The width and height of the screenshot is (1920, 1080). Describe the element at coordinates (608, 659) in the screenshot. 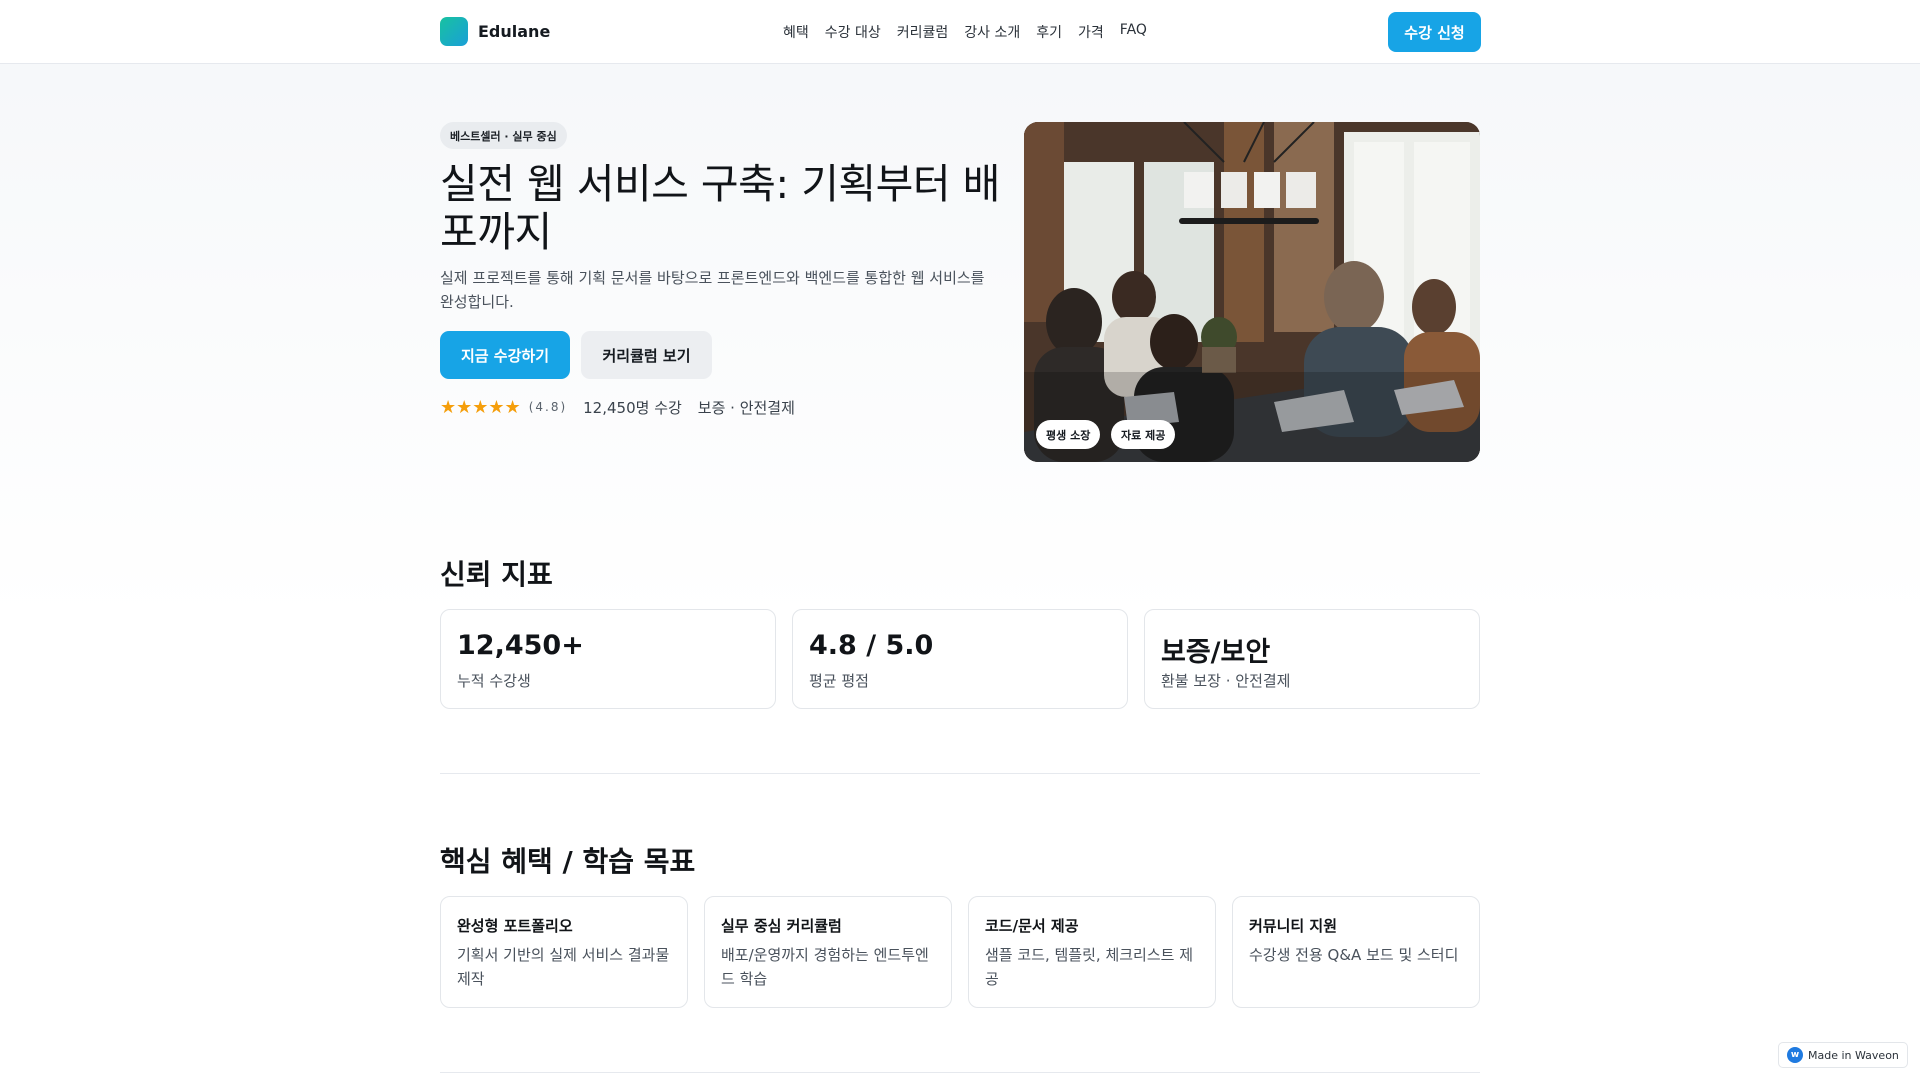

I see `stat-card-students: 12,450+ 누적 수강생` at that location.